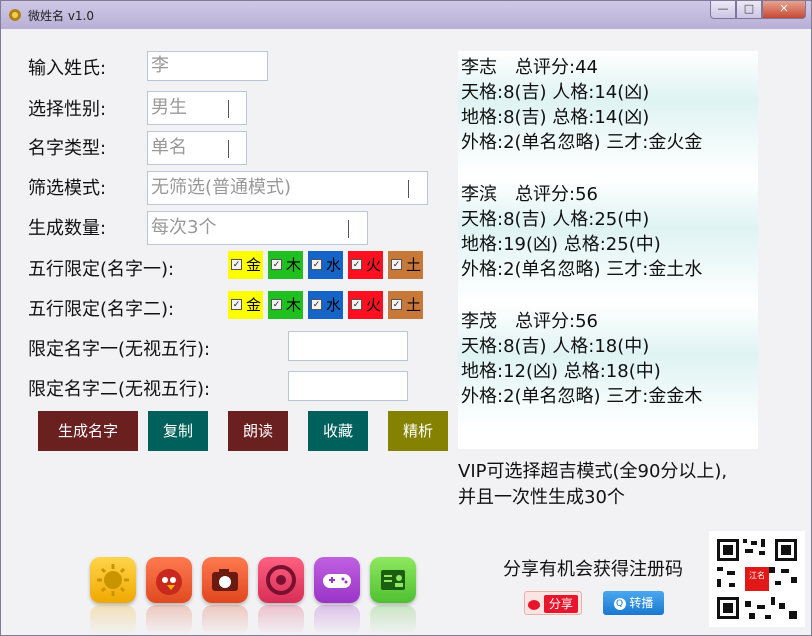 Image resolution: width=812 pixels, height=636 pixels. I want to click on result-di-zong: 地格:8(吉) 总格:14(凶), so click(555, 117).